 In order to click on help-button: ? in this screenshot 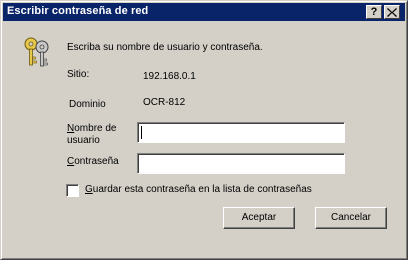, I will do `click(374, 12)`.